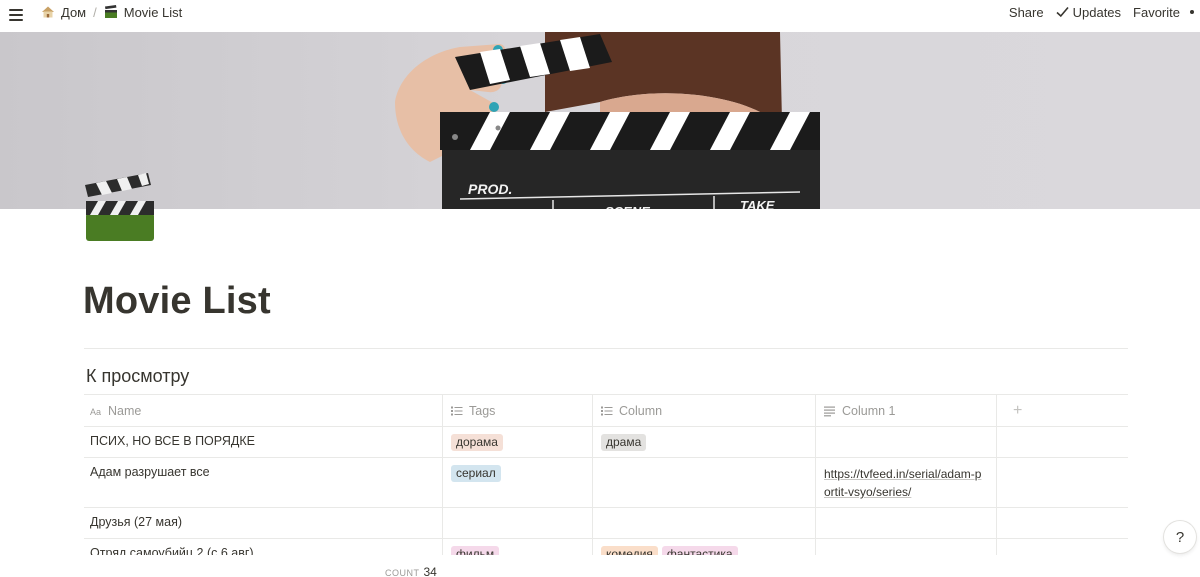  Describe the element at coordinates (627, 206) in the screenshot. I see `svg-text: SCENE` at that location.